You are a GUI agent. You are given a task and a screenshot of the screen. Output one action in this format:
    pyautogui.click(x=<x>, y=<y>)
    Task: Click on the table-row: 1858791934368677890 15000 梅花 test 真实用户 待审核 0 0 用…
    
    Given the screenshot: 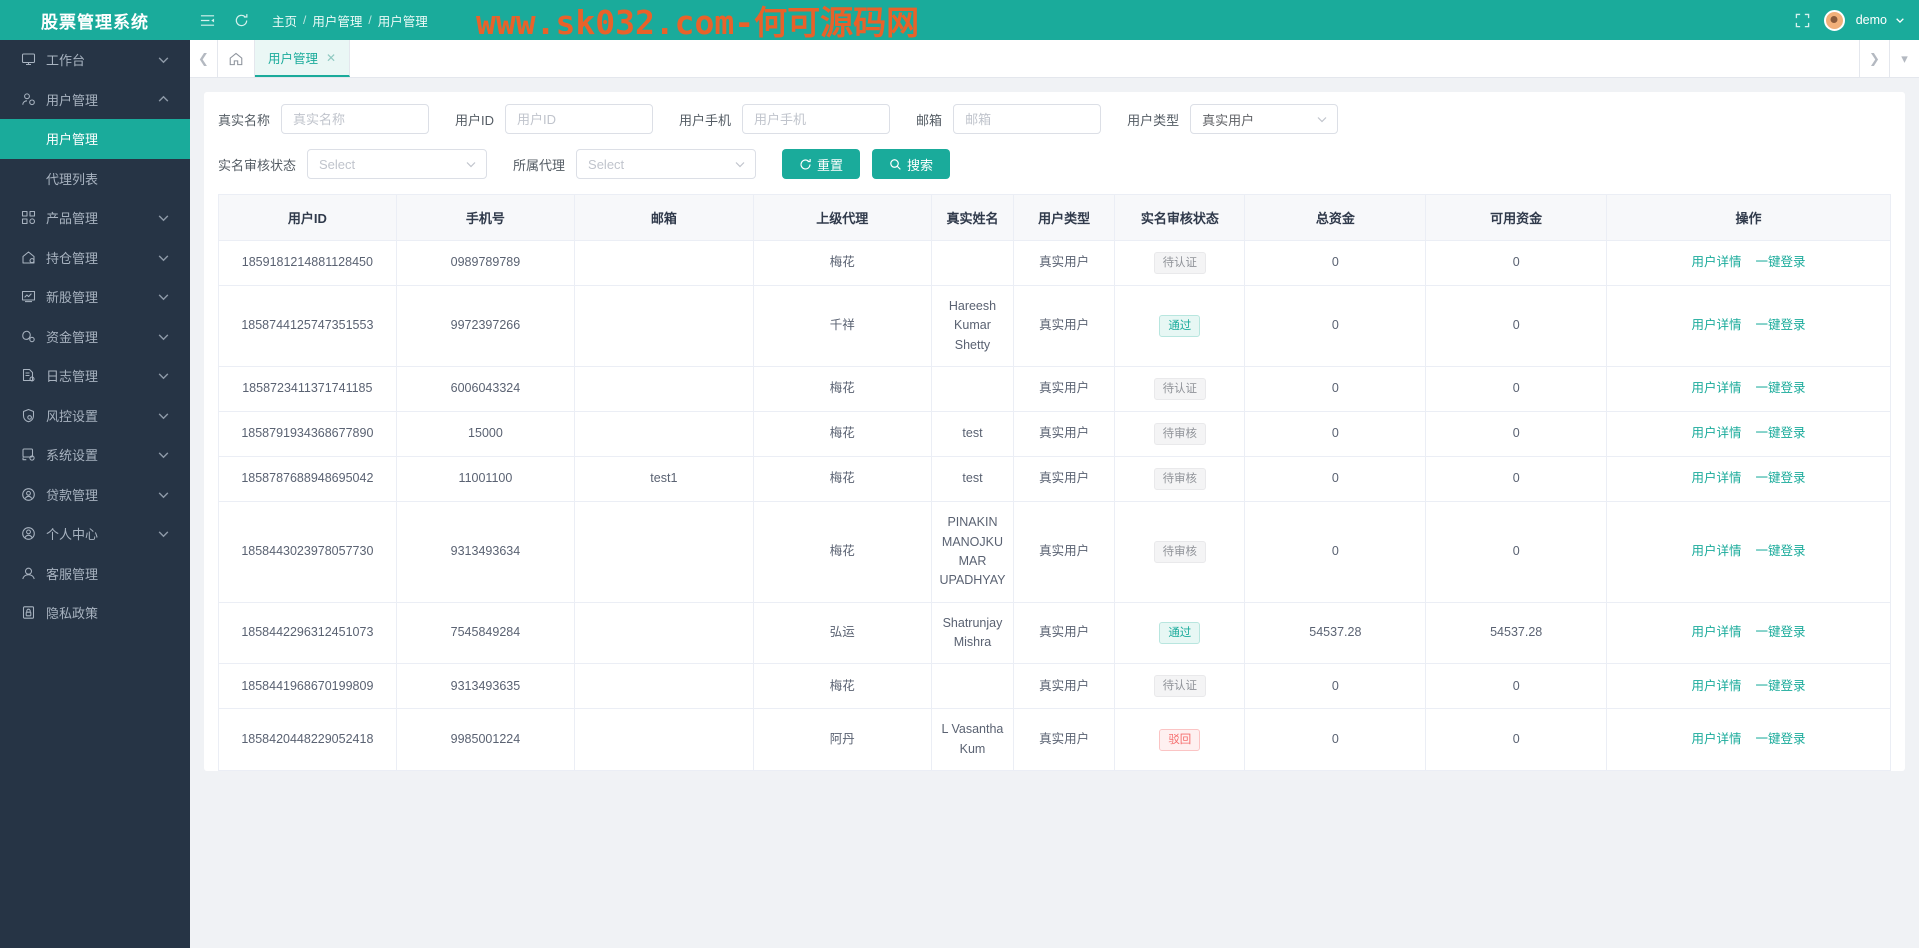 What is the action you would take?
    pyautogui.click(x=1054, y=434)
    